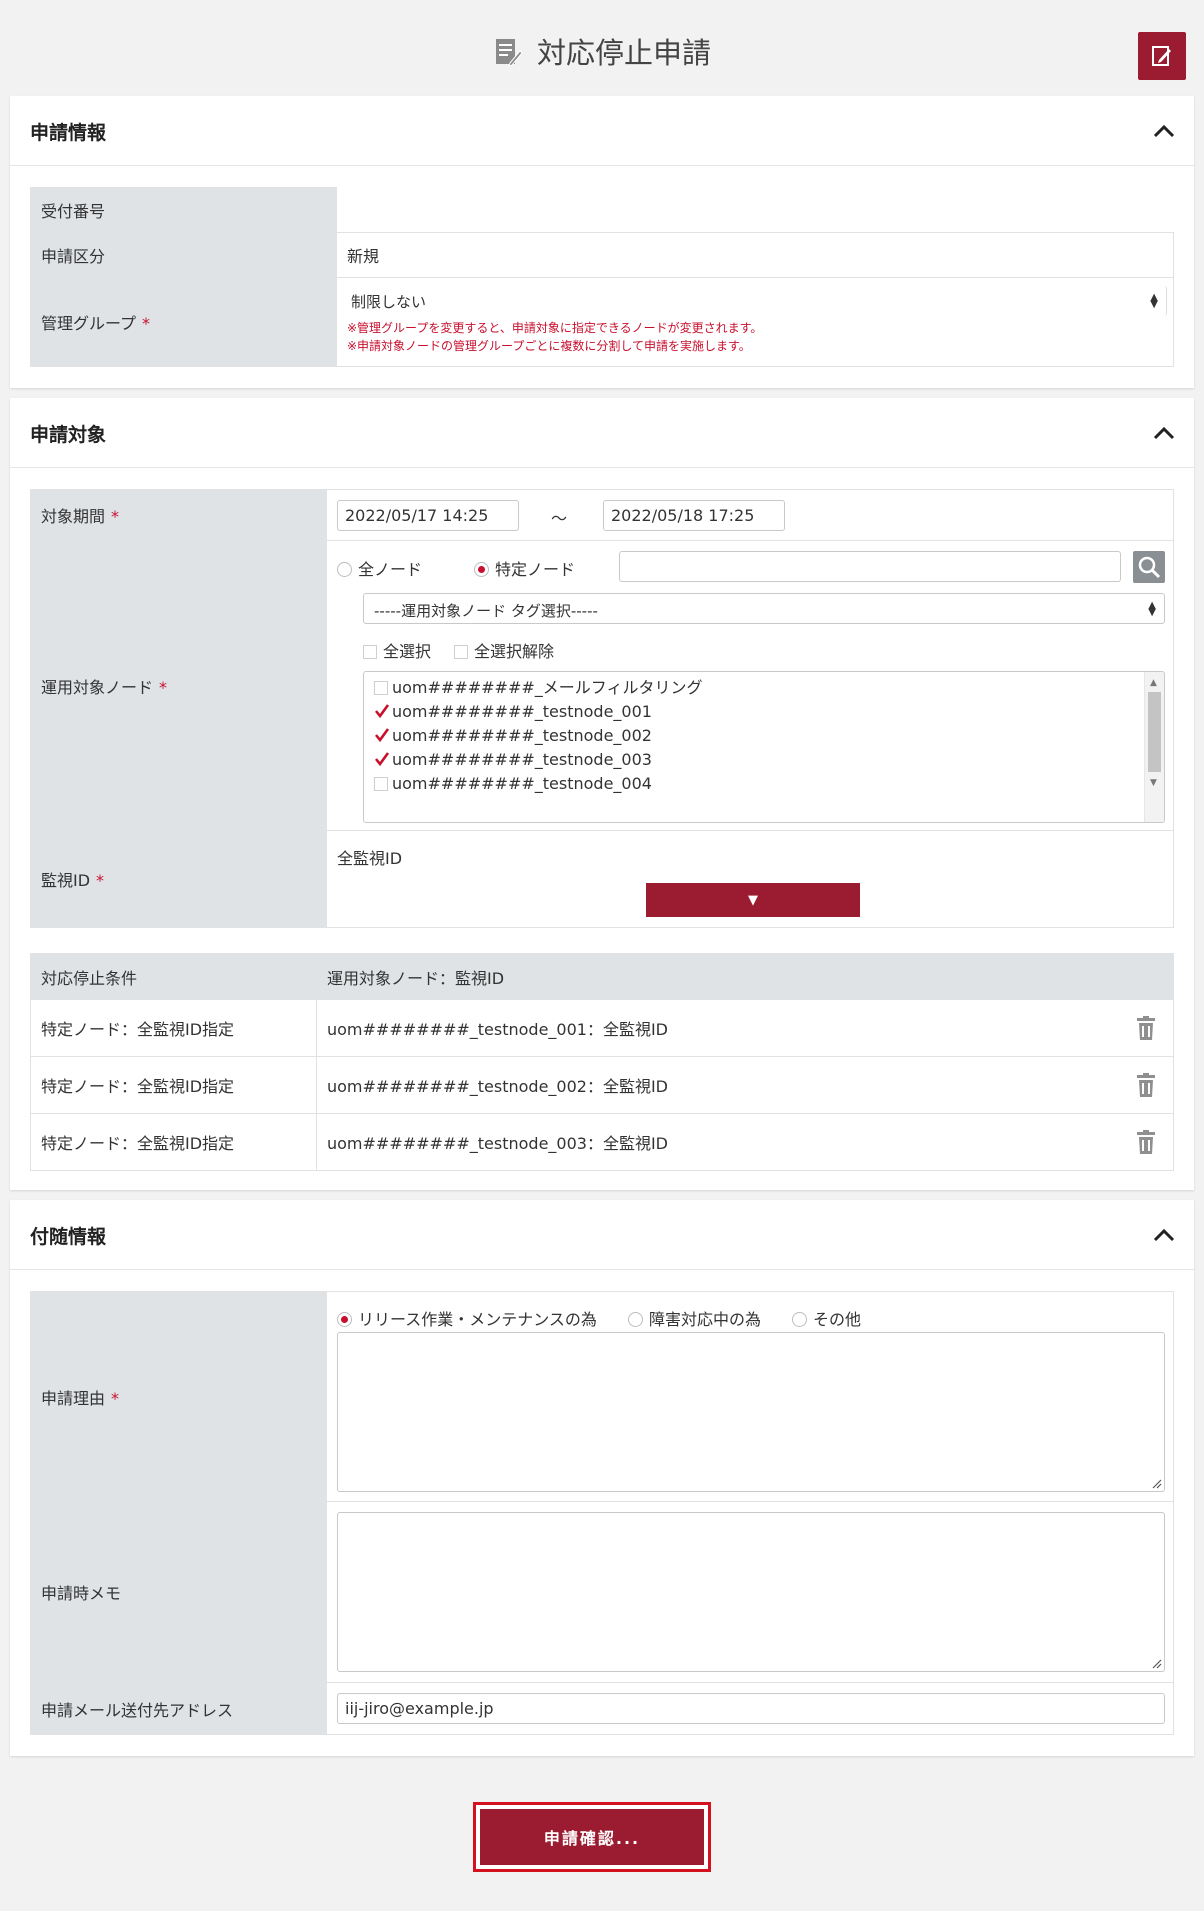 This screenshot has width=1204, height=1911. What do you see at coordinates (764, 608) in the screenshot?
I see `node-tag-select: -----運用対象ノード タグ選択----- ▲ ▼` at bounding box center [764, 608].